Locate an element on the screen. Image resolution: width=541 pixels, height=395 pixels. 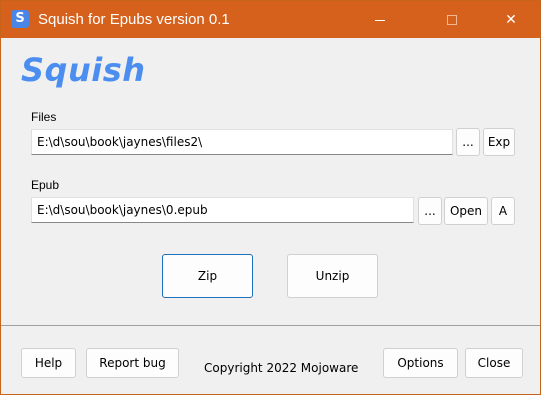
title-bar: S Squish for Epubs version 0.1 ✕ is located at coordinates (270, 19).